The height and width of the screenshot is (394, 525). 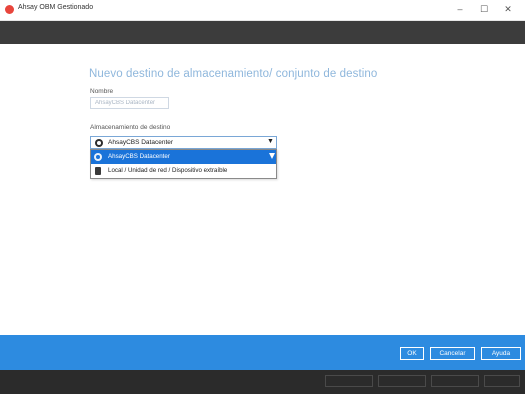 What do you see at coordinates (98, 171) in the screenshot?
I see `drive-icon` at bounding box center [98, 171].